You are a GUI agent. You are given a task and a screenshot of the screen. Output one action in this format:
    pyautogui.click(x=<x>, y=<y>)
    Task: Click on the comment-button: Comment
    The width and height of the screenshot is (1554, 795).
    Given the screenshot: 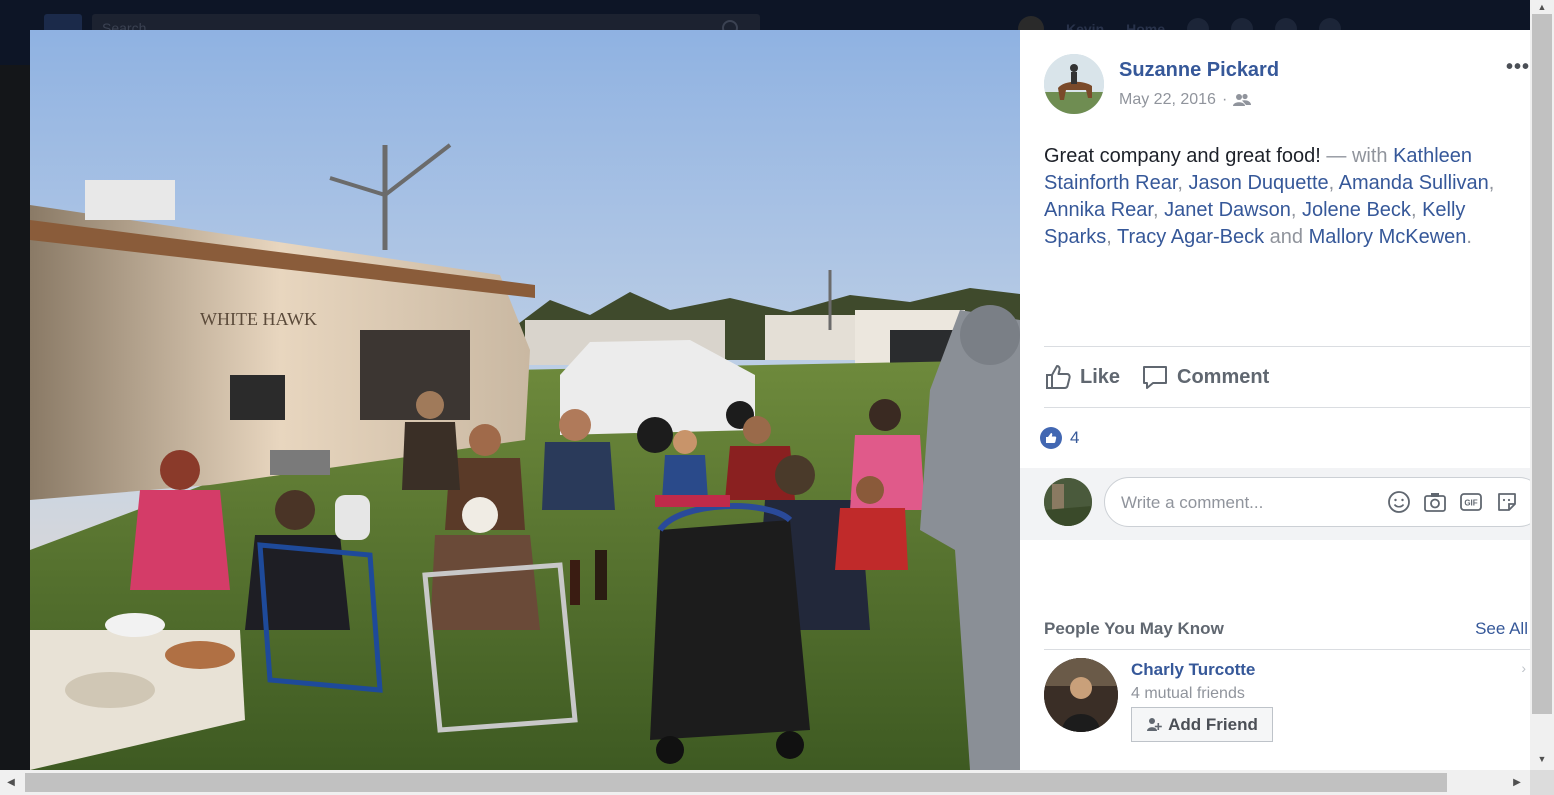 What is the action you would take?
    pyautogui.click(x=1205, y=377)
    